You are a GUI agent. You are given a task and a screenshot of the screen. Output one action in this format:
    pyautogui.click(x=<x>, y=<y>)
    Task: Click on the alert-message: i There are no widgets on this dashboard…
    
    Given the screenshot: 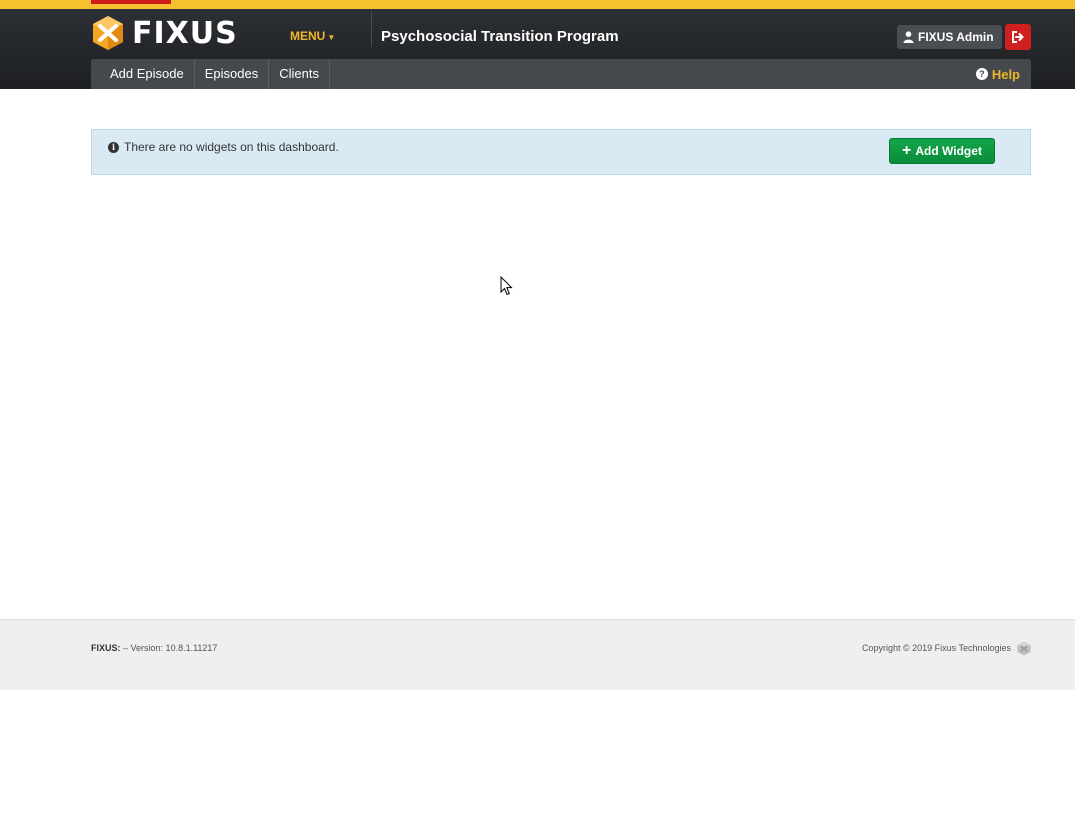 What is the action you would take?
    pyautogui.click(x=223, y=147)
    